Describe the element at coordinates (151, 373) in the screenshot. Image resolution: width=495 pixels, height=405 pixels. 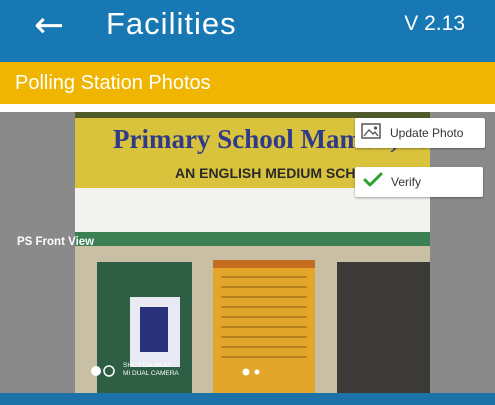
I see `watermark-line-2: MI DUAL CAMERA` at that location.